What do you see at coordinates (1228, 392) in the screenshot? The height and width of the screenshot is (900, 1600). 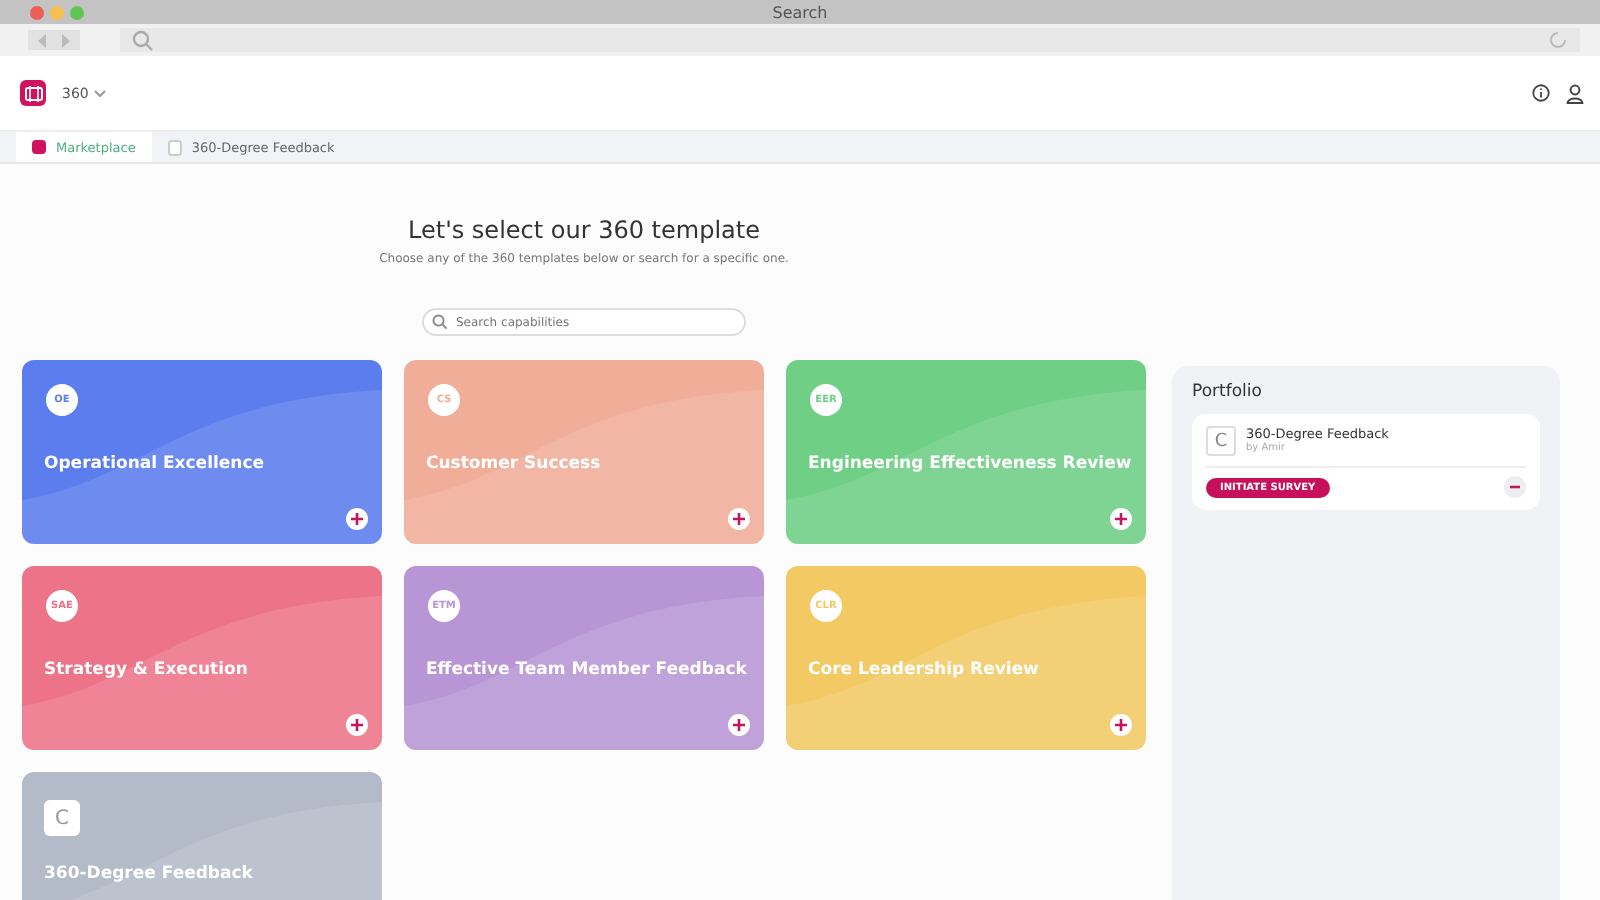 I see `portfolio-title: Portfolio` at bounding box center [1228, 392].